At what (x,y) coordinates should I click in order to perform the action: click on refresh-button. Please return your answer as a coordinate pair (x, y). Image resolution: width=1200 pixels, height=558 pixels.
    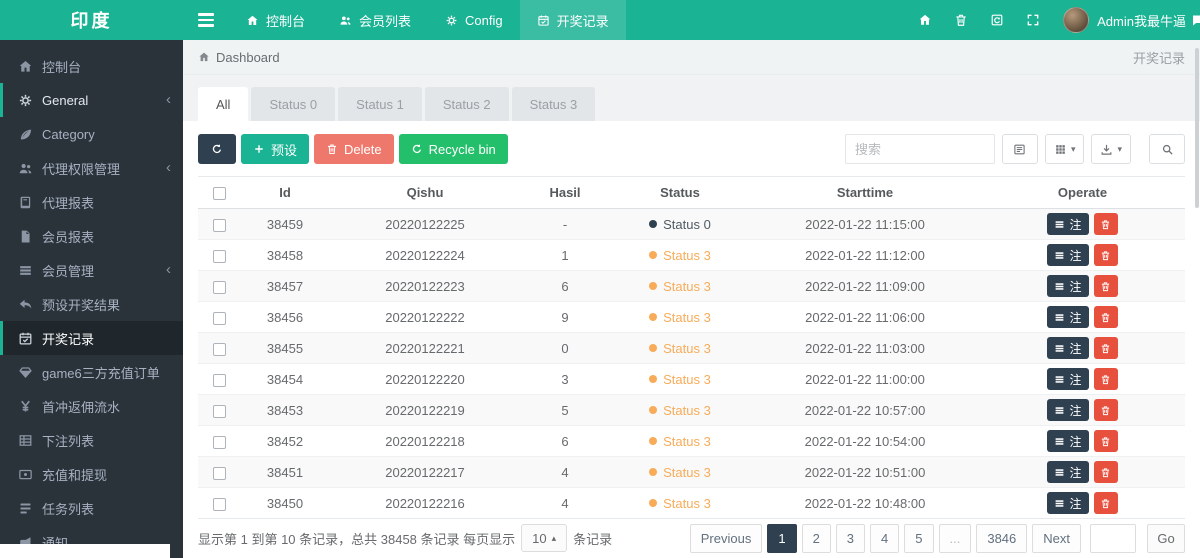
    Looking at the image, I should click on (217, 149).